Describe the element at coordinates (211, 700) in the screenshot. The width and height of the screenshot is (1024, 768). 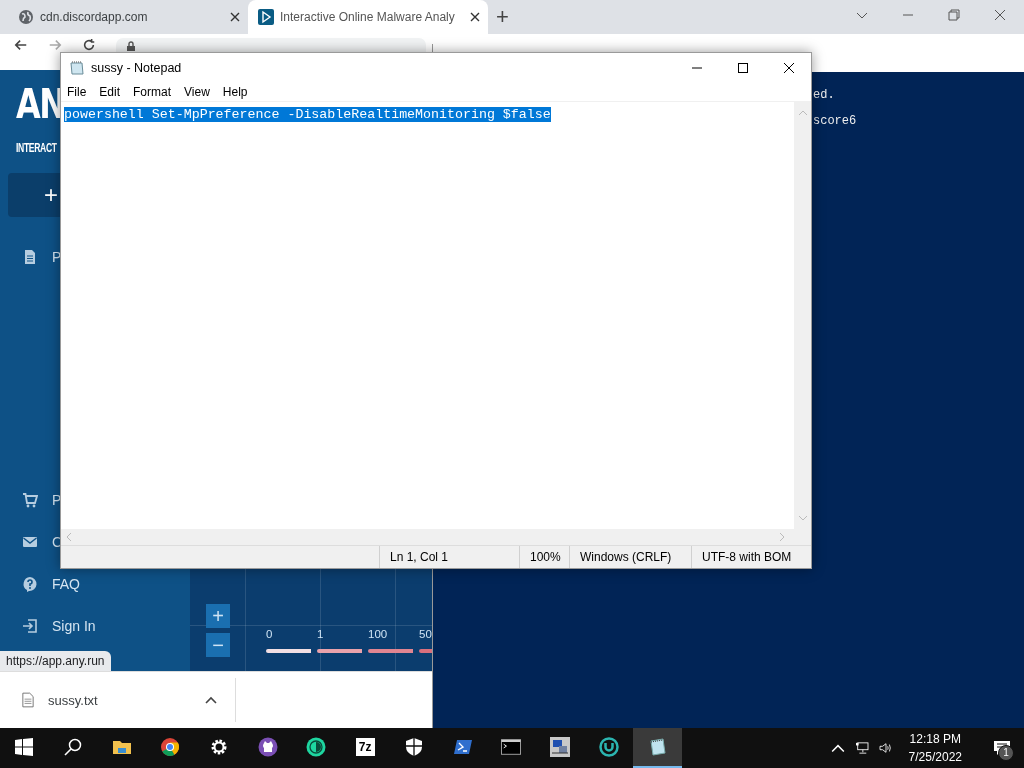
I see `caret-icon` at that location.